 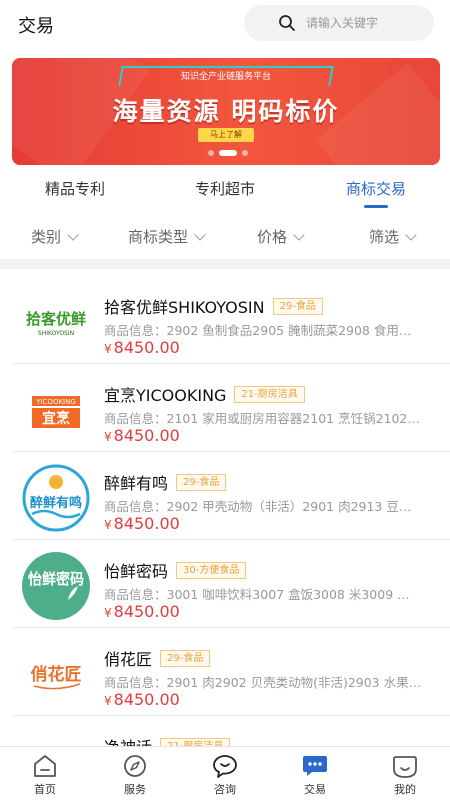 I want to click on search-box, so click(x=339, y=23).